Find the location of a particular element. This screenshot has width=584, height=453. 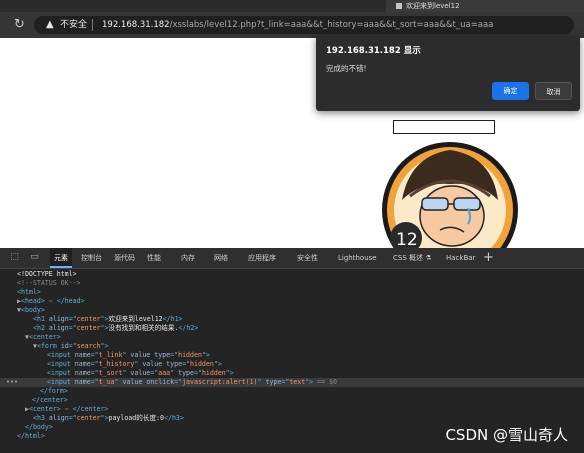

tab-sources: 源代码 is located at coordinates (124, 258).